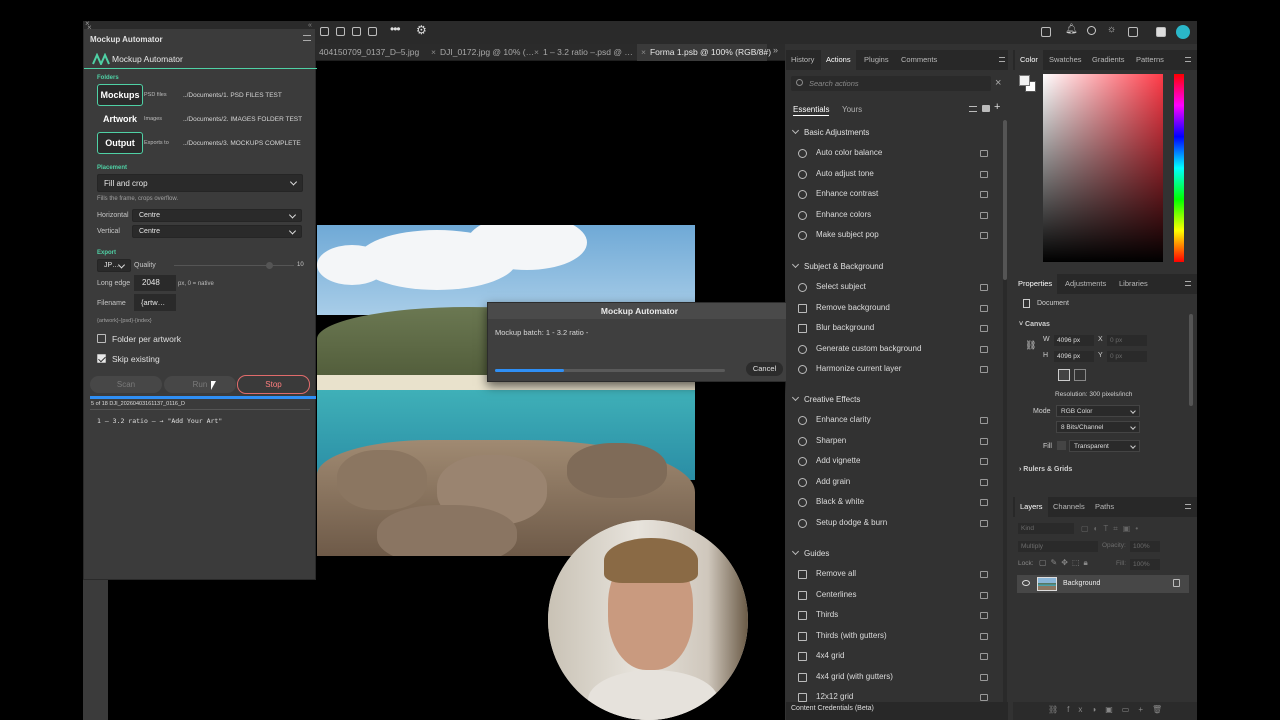 The image size is (1280, 720). I want to click on action-item: Setup dodge & burn, so click(896, 524).